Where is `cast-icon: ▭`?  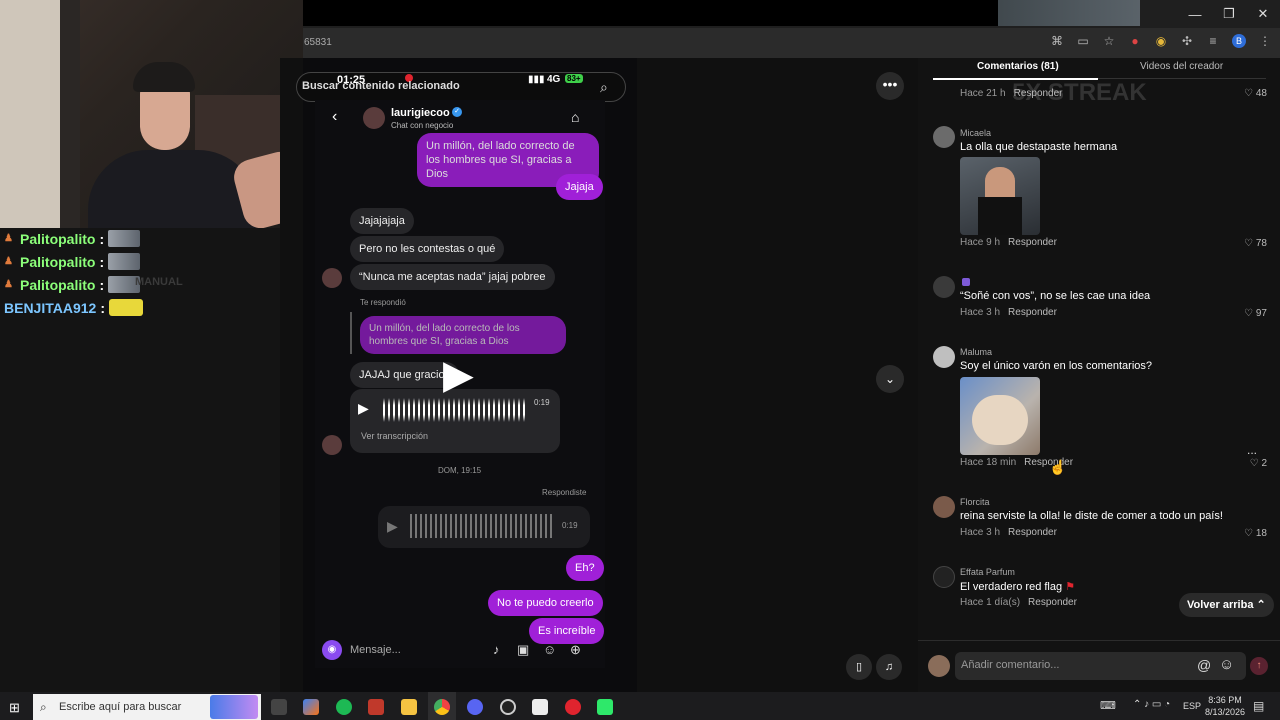 cast-icon: ▭ is located at coordinates (1083, 41).